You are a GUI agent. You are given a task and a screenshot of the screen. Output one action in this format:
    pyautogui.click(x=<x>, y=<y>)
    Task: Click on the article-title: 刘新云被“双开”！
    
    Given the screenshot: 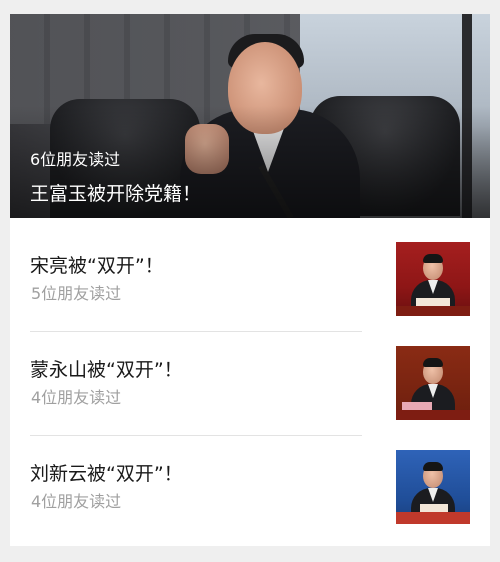 What is the action you would take?
    pyautogui.click(x=106, y=474)
    